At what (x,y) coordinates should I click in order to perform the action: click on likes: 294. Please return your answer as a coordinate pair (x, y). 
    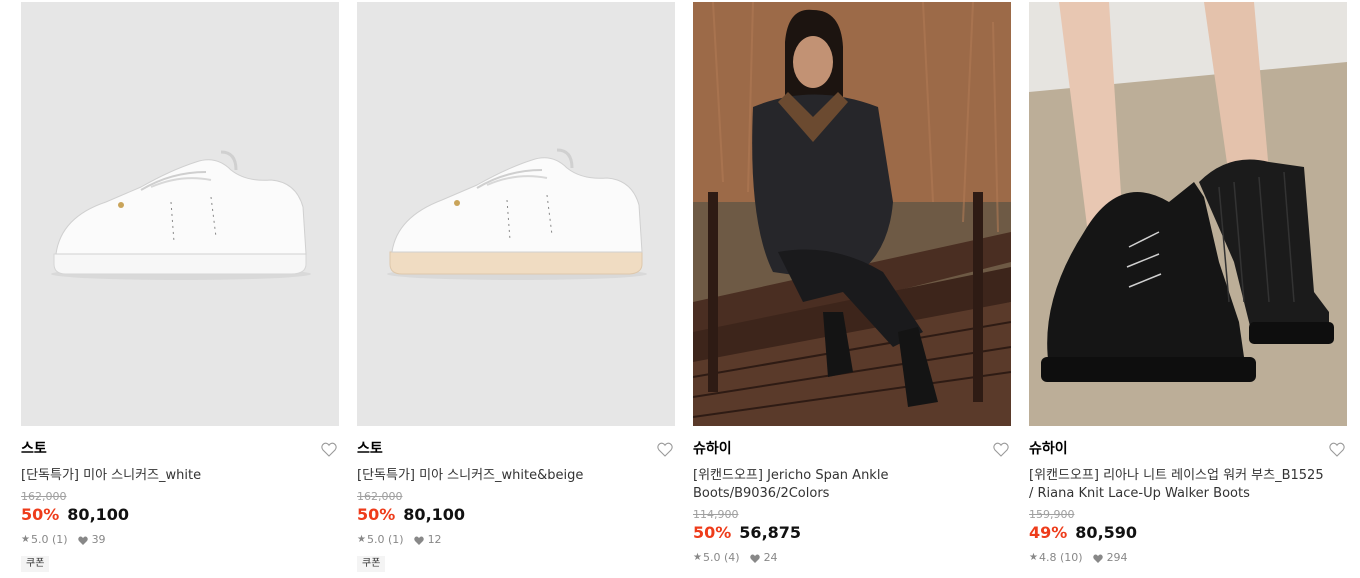
    Looking at the image, I should click on (1110, 558).